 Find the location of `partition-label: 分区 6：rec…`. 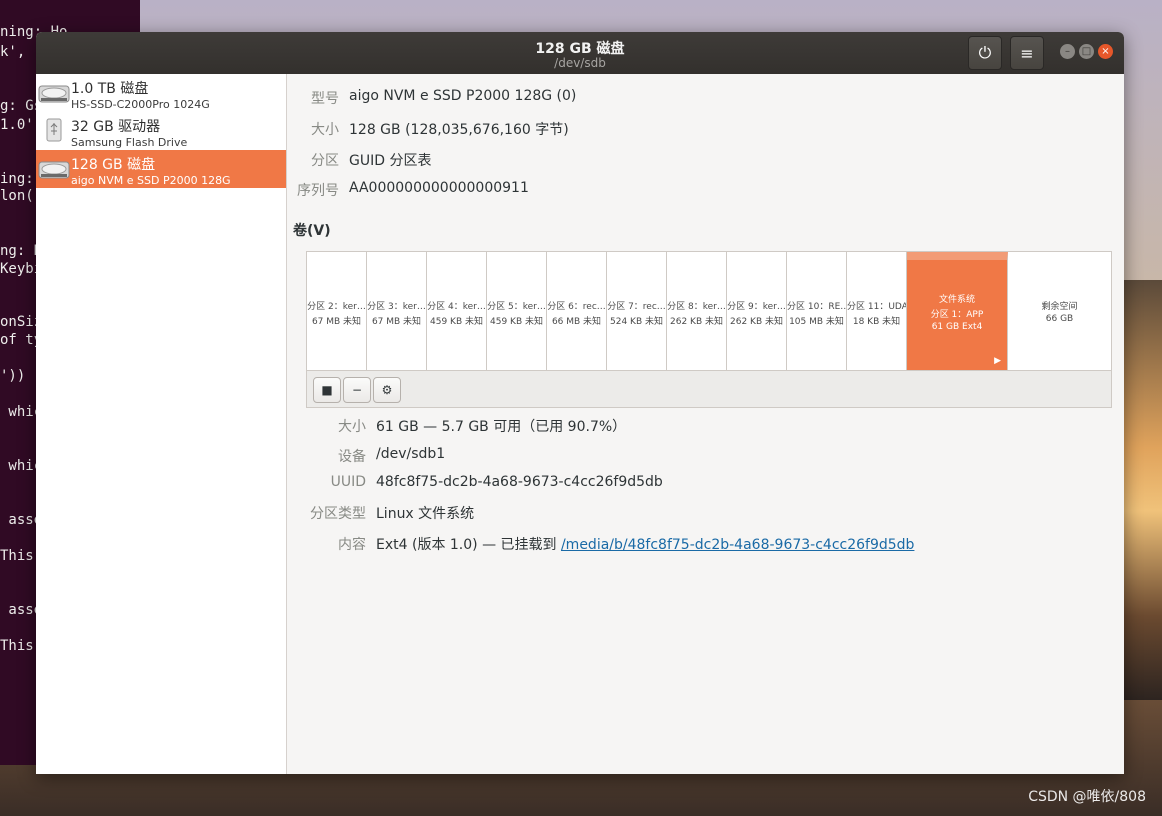

partition-label: 分区 6：rec… is located at coordinates (576, 307).